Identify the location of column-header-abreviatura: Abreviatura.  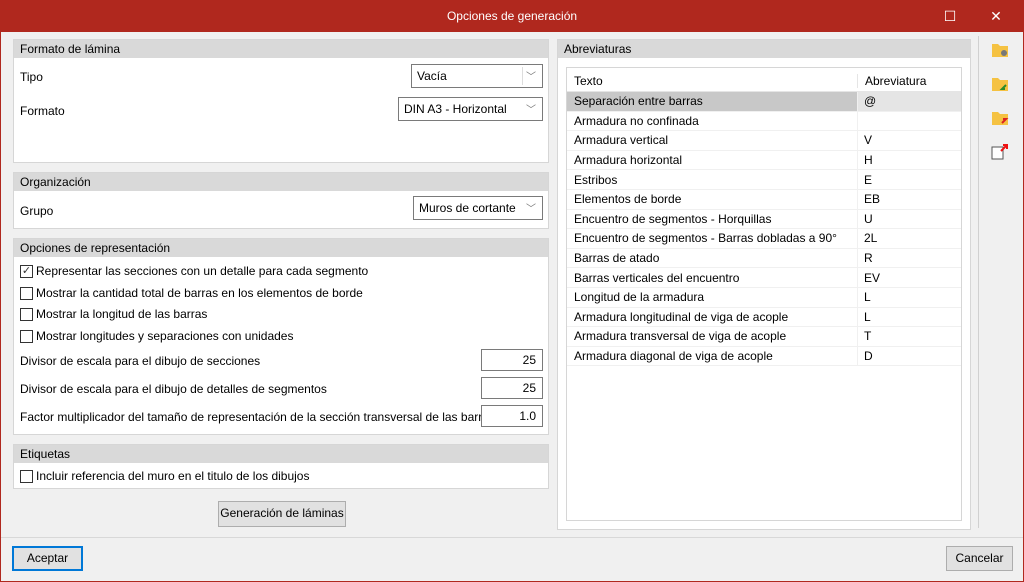
(892, 81).